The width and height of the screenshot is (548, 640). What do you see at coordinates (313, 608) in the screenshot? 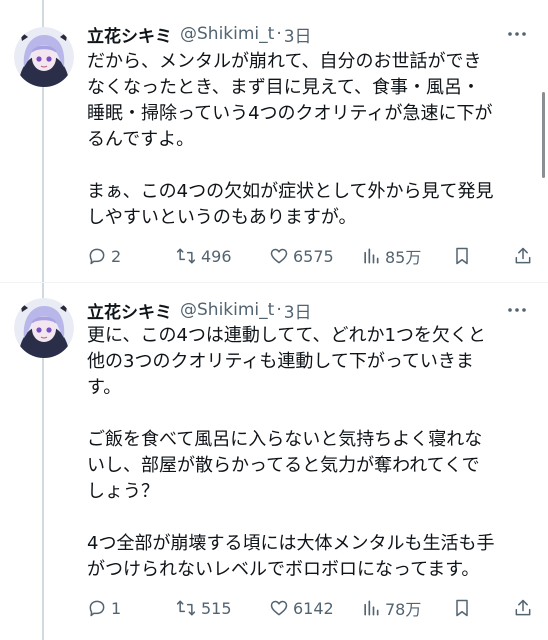
I see `like-count: 6142` at bounding box center [313, 608].